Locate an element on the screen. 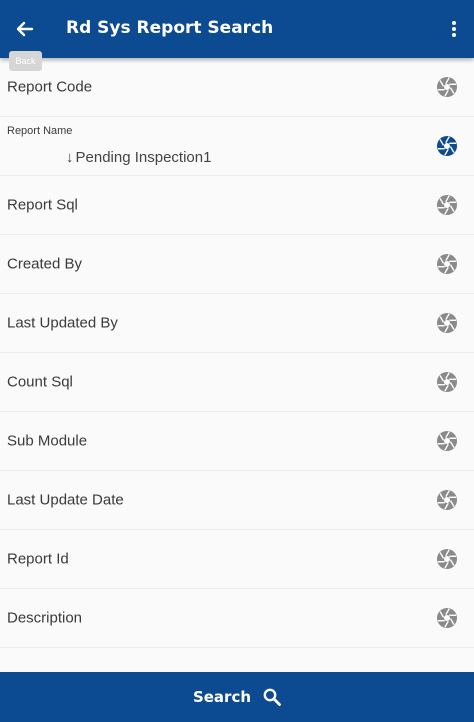  field-label: Report Id is located at coordinates (38, 559).